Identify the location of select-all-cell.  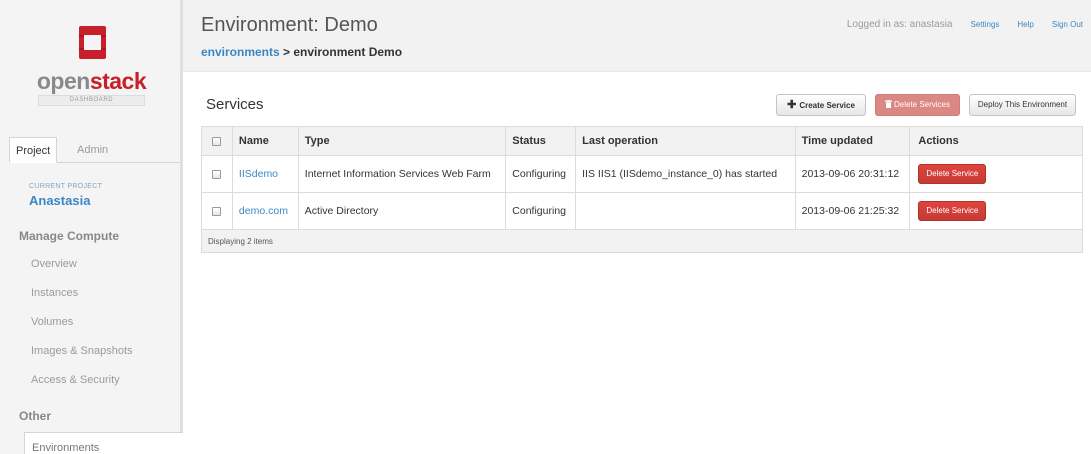
(217, 141).